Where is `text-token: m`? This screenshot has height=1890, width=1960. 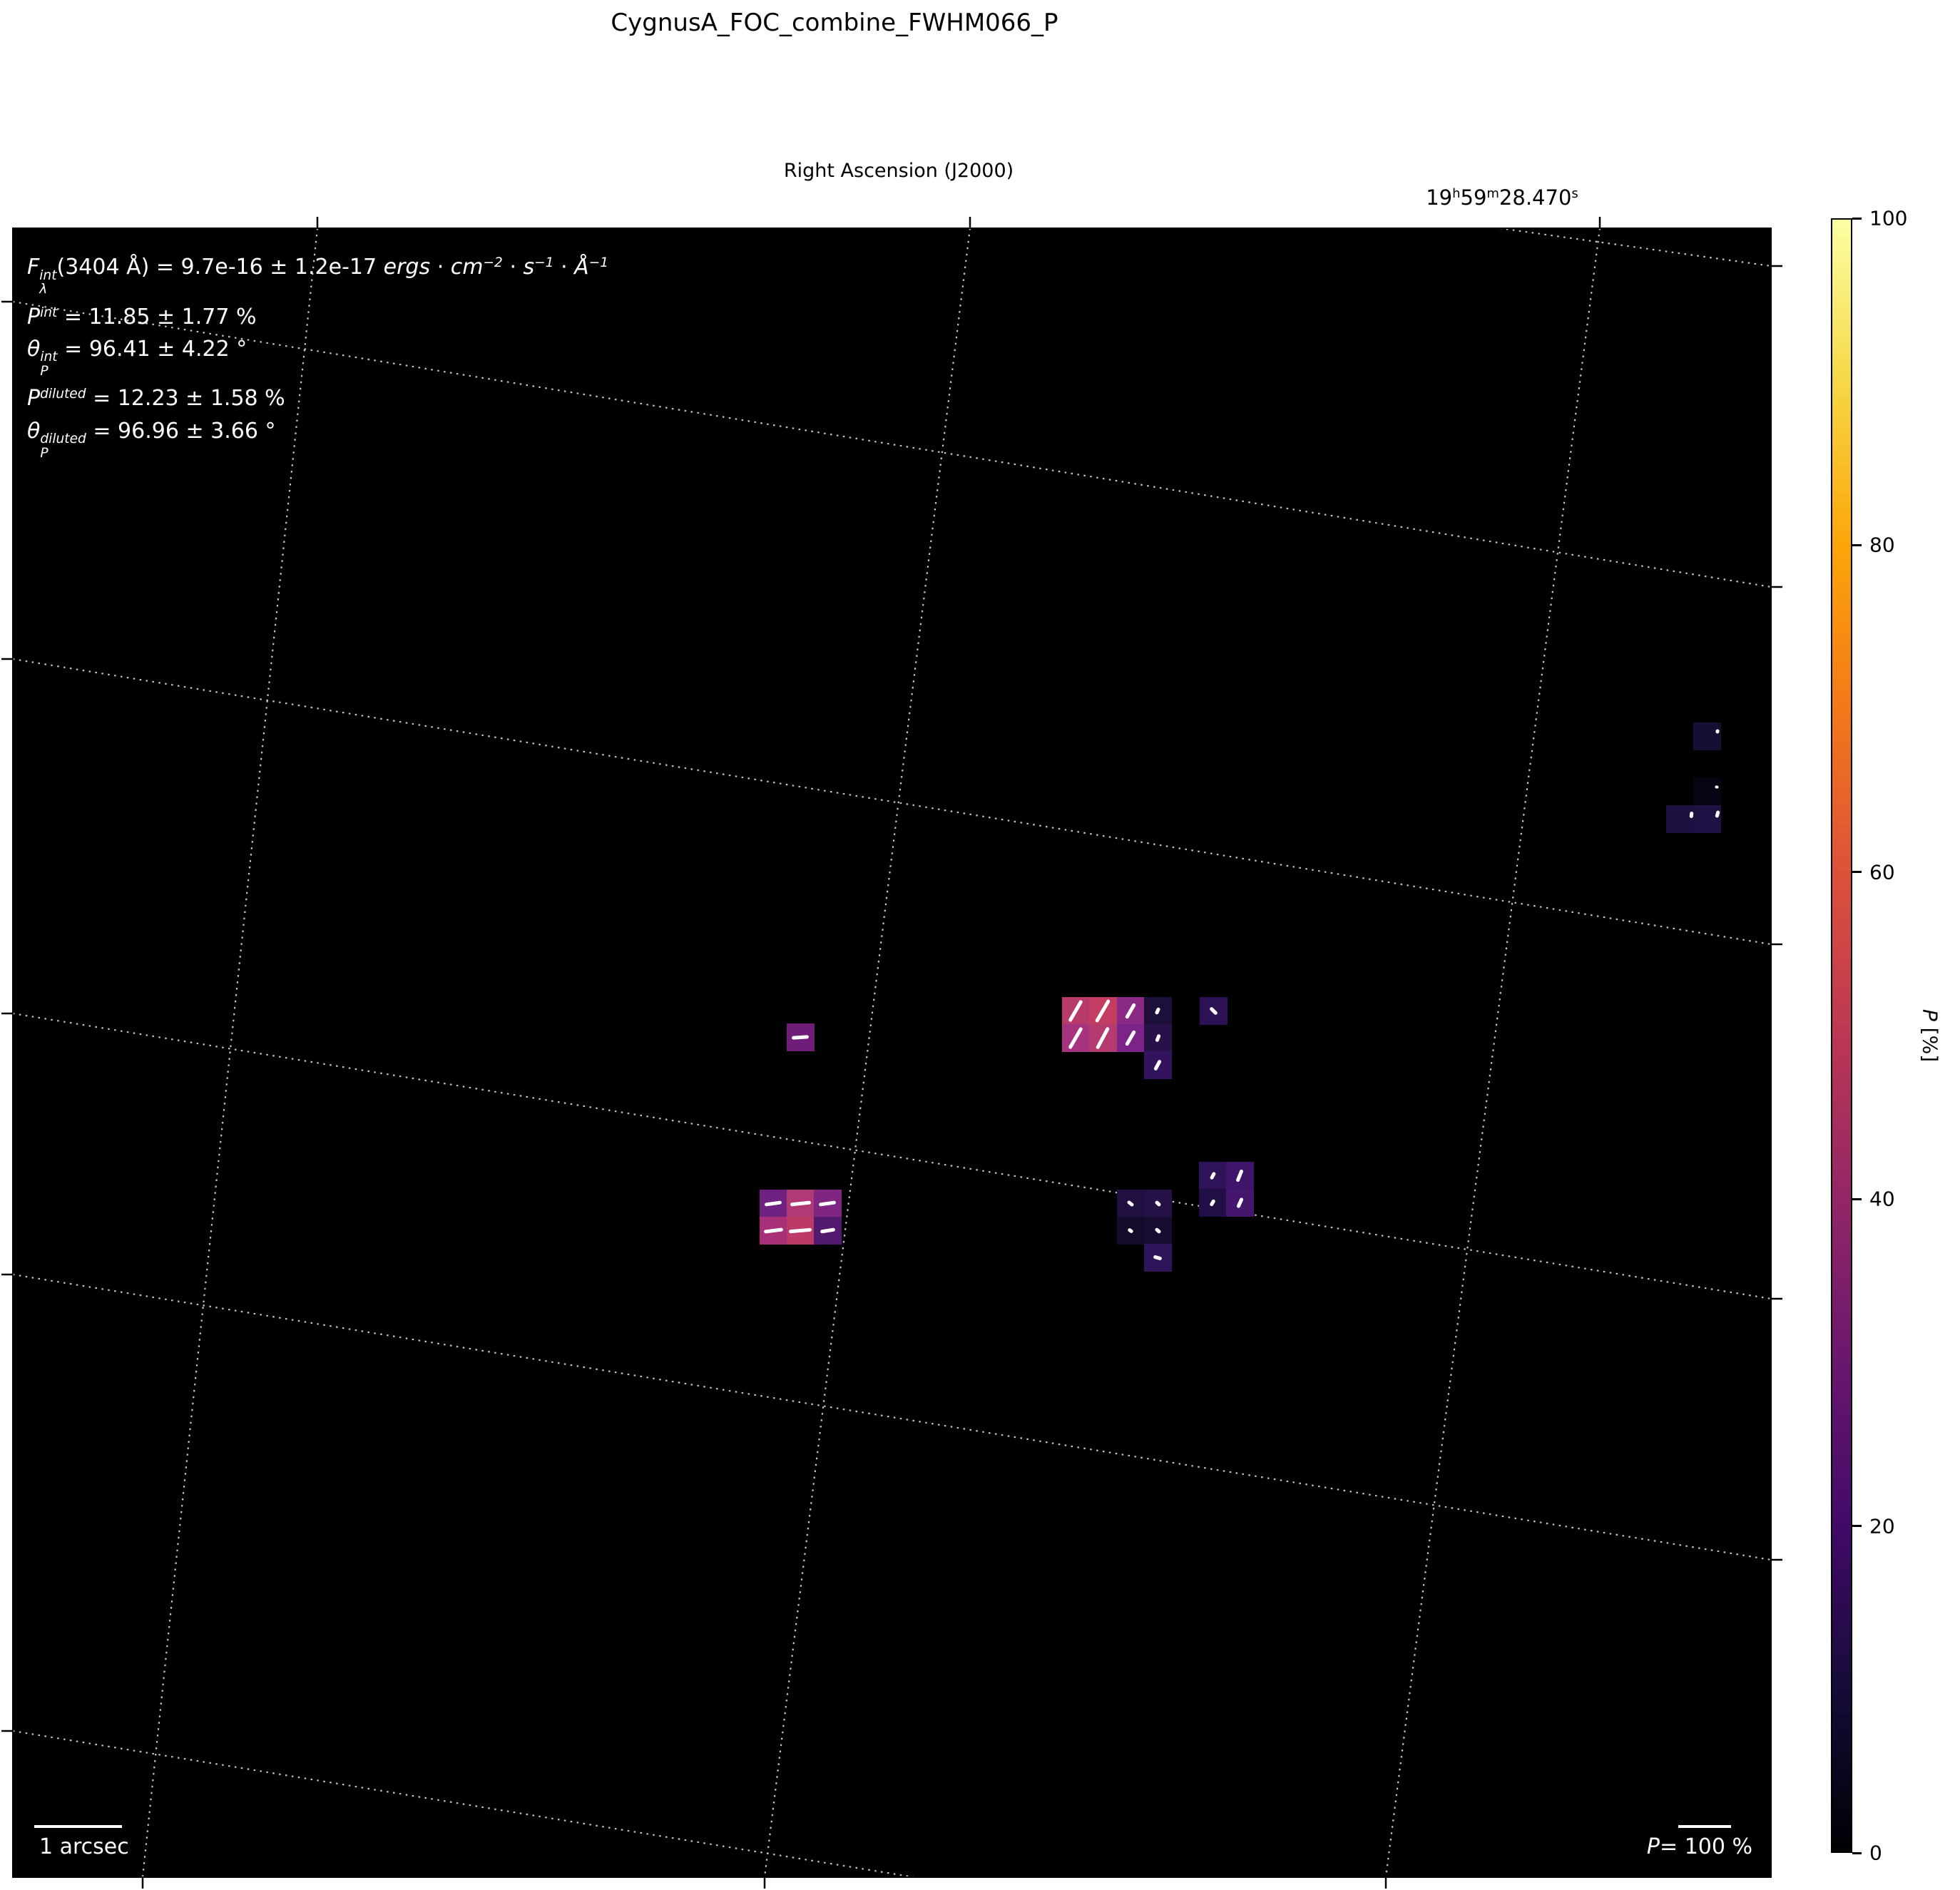 text-token: m is located at coordinates (1492, 194).